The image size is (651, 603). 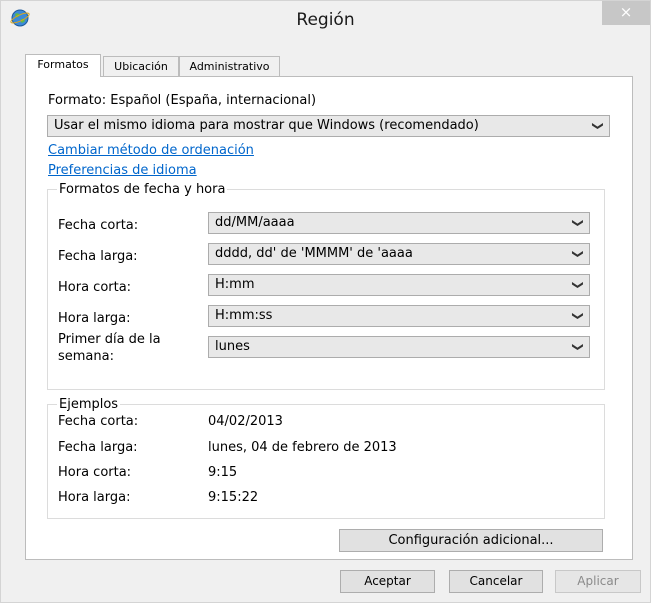 I want to click on ok-button: Aceptar, so click(x=387, y=581).